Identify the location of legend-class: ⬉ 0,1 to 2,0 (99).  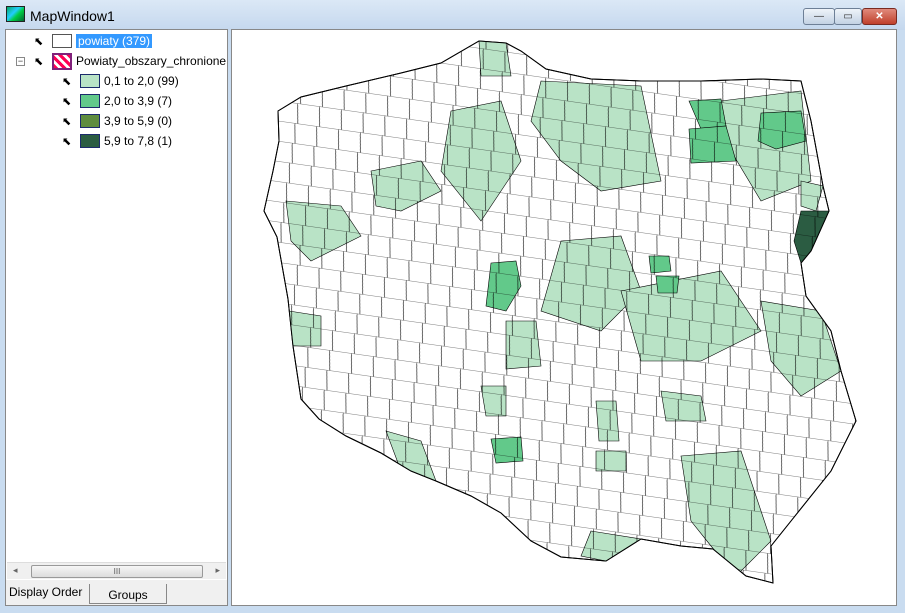
(120, 81).